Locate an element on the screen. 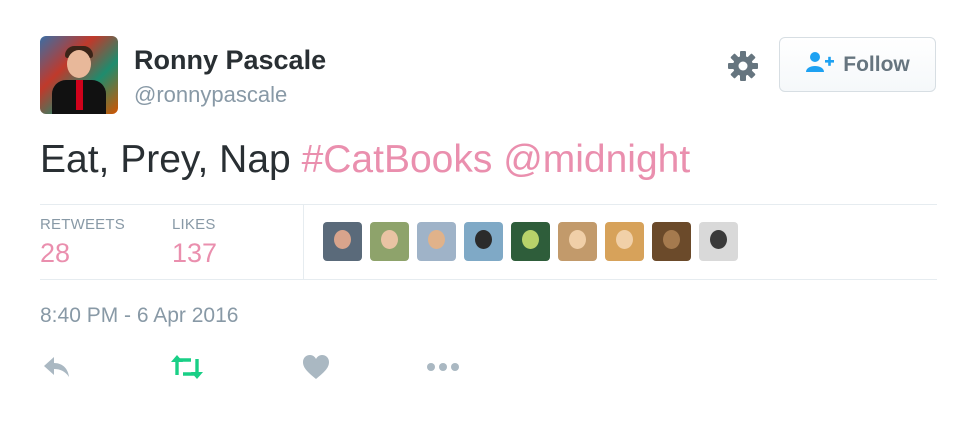  more-button is located at coordinates (443, 367).